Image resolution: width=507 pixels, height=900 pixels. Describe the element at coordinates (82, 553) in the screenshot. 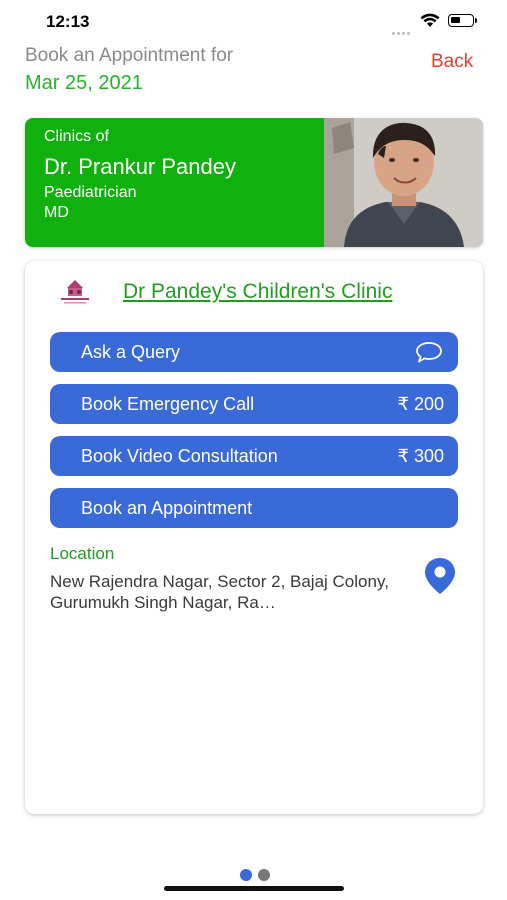

I see `location-label: Location` at that location.